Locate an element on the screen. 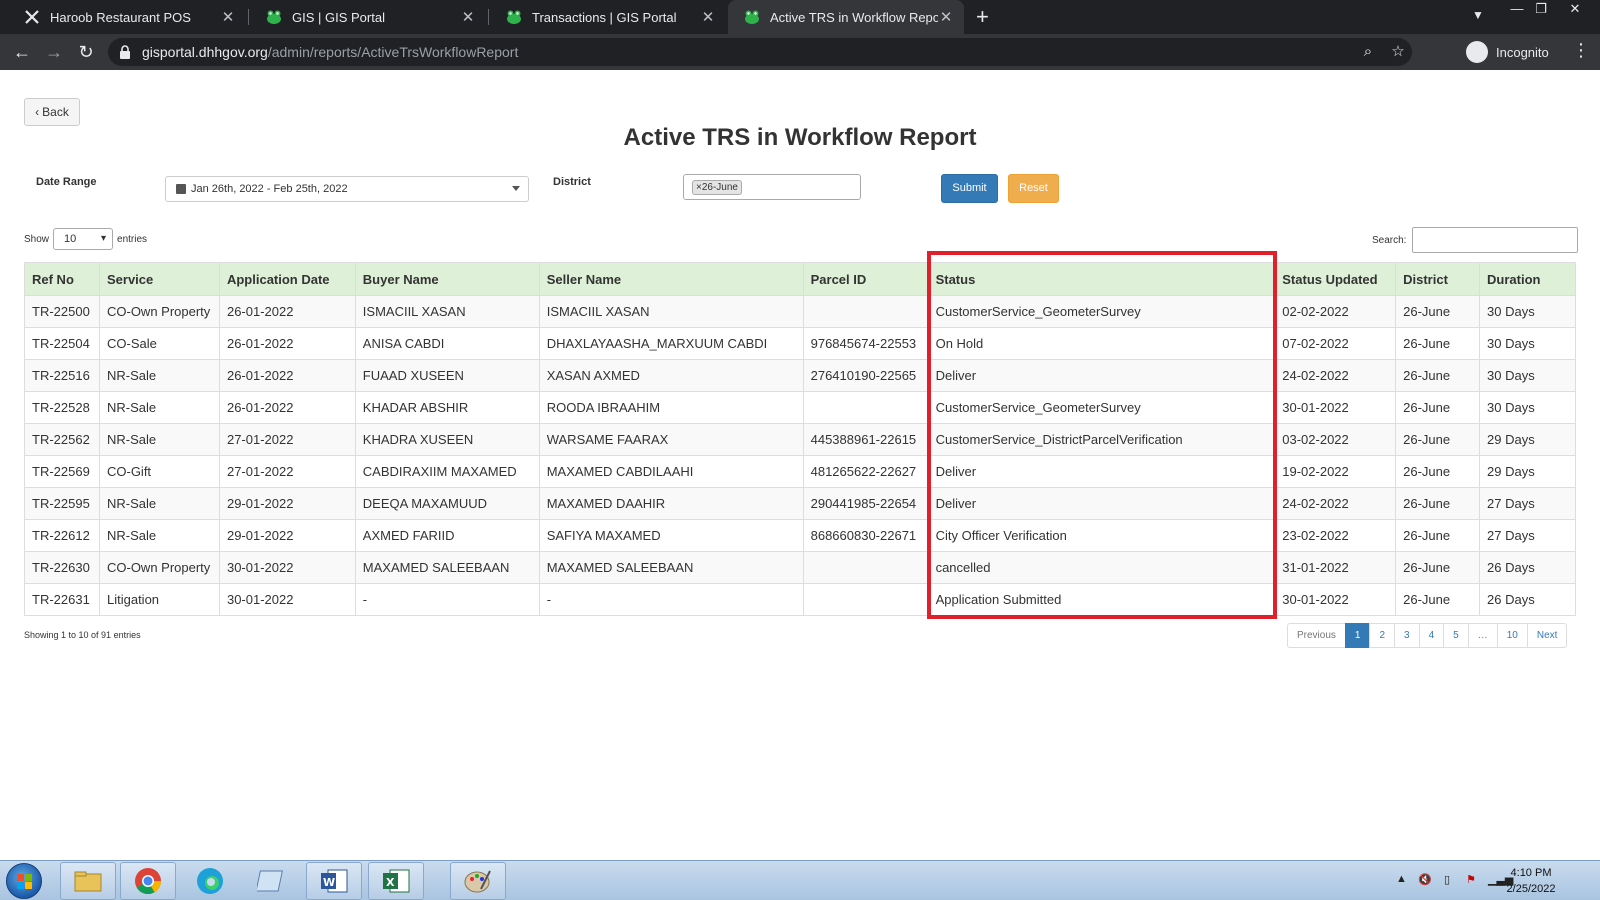 The height and width of the screenshot is (900, 1600). column-header-seller-name: Seller Name is located at coordinates (671, 279).